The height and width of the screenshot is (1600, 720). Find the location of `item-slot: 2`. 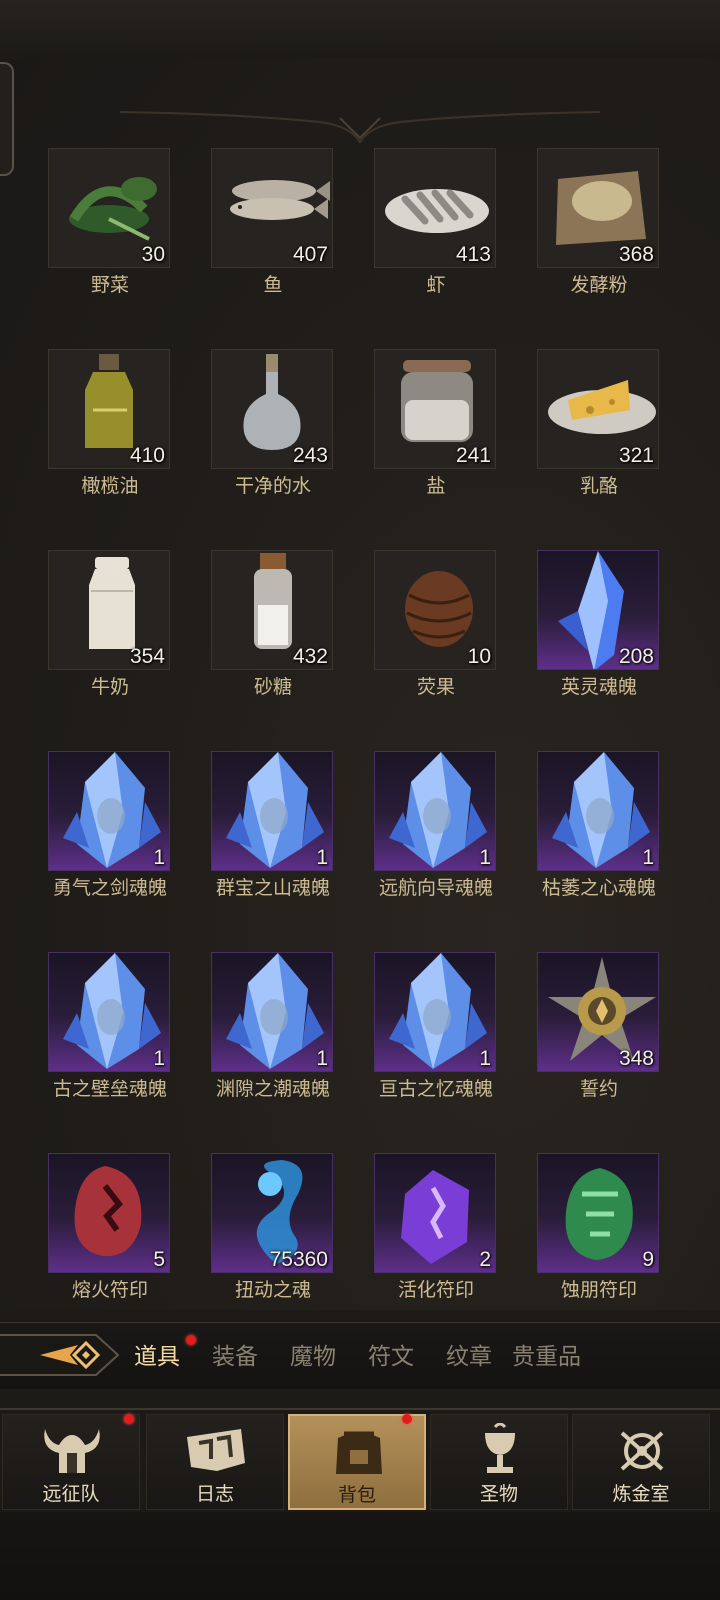

item-slot: 2 is located at coordinates (435, 1213).